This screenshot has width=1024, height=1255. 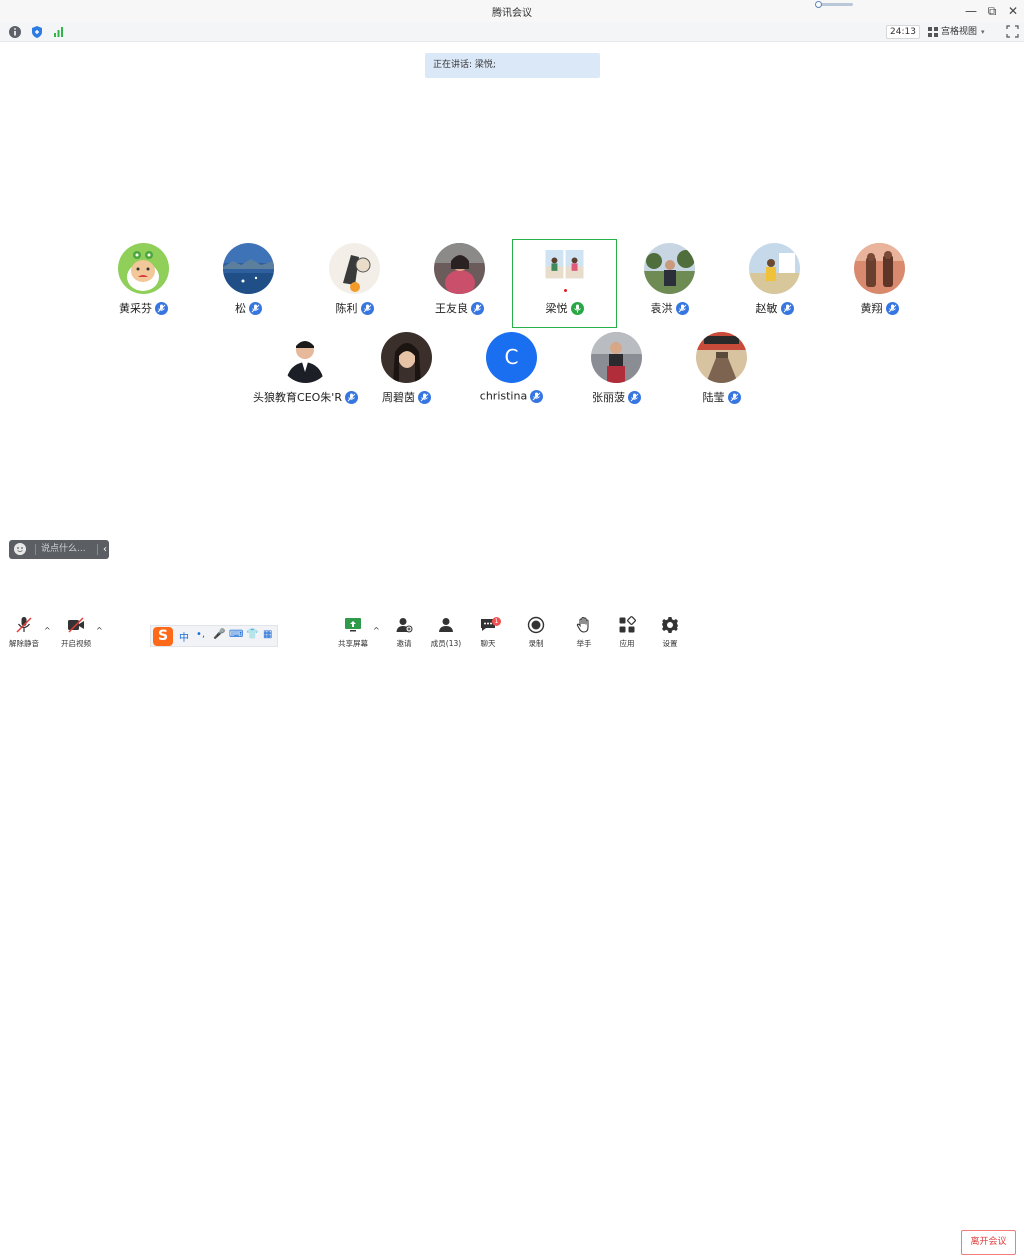 I want to click on start-video-button: 开启视频, so click(x=76, y=632).